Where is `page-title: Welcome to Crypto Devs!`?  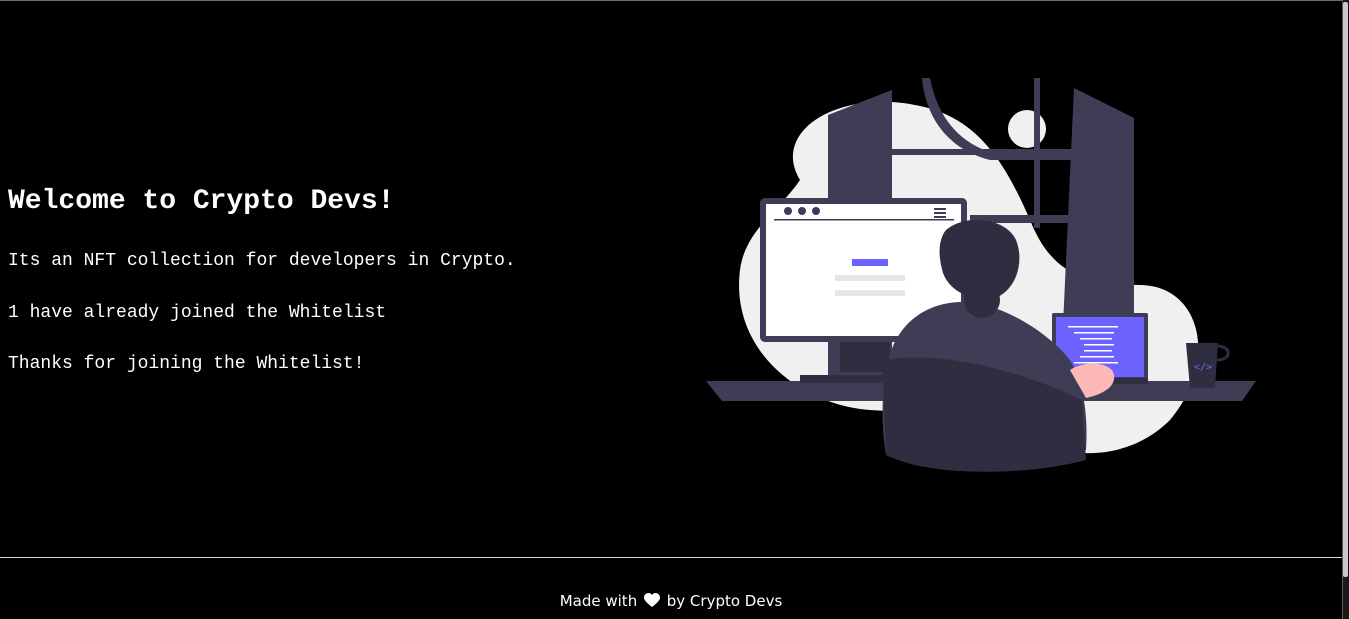
page-title: Welcome to Crypto Devs! is located at coordinates (201, 201).